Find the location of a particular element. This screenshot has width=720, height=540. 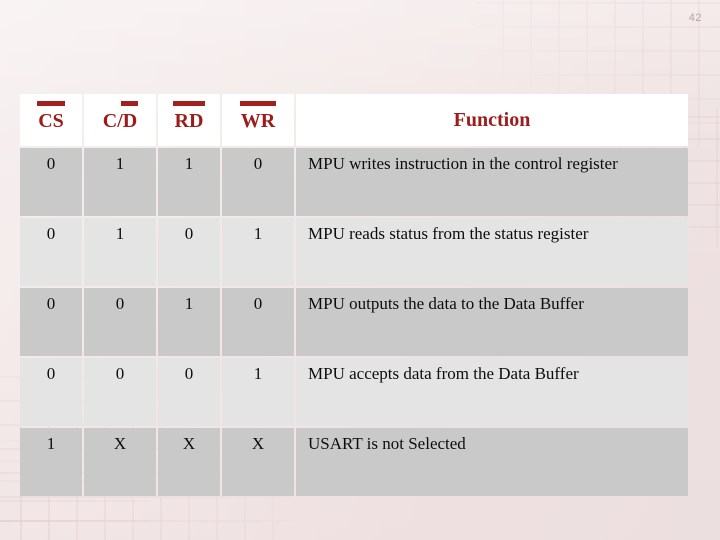

cell-rd: X is located at coordinates (189, 462).